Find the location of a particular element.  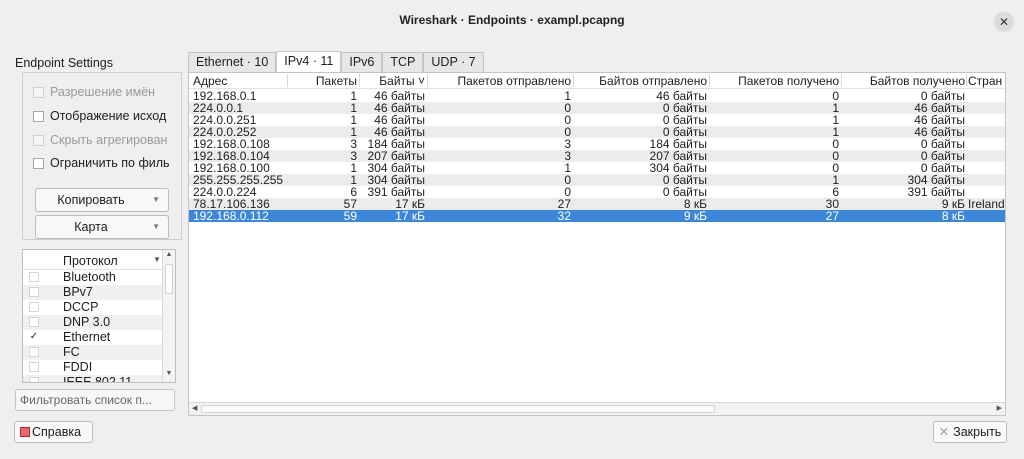

table-row: 192.168.0.1 1 46 байты 1 46 байты 0 0 байты is located at coordinates (597, 96).